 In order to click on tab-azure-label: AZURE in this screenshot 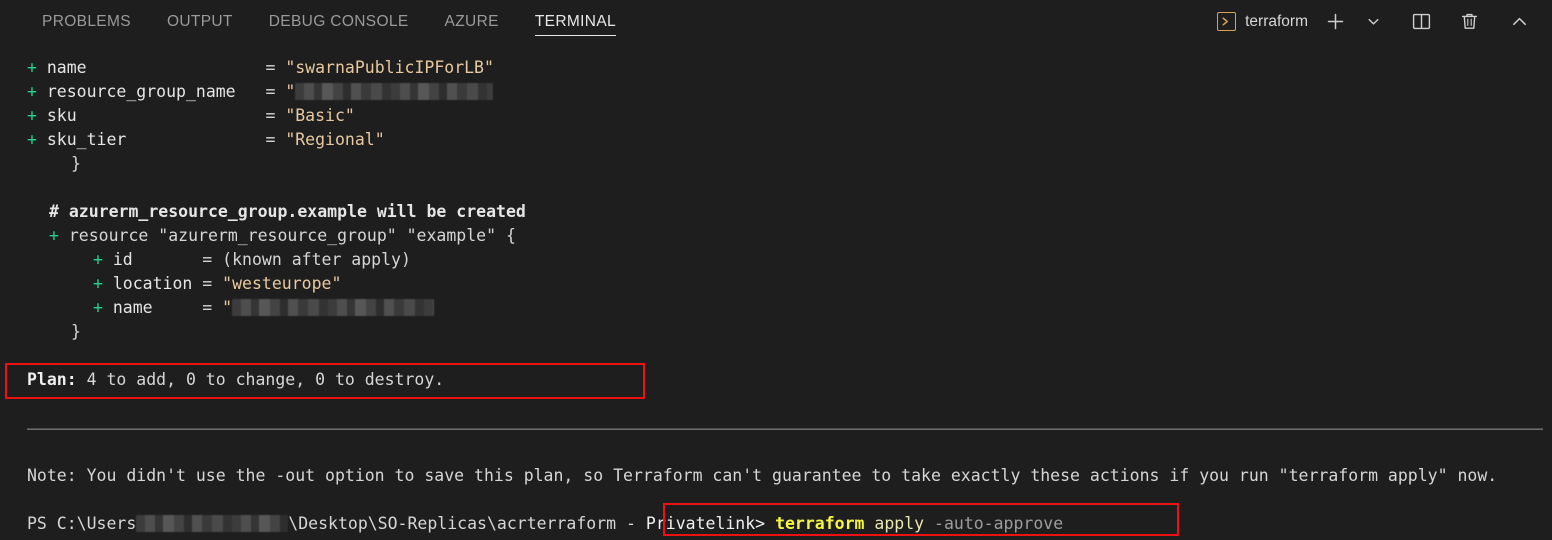, I will do `click(471, 21)`.